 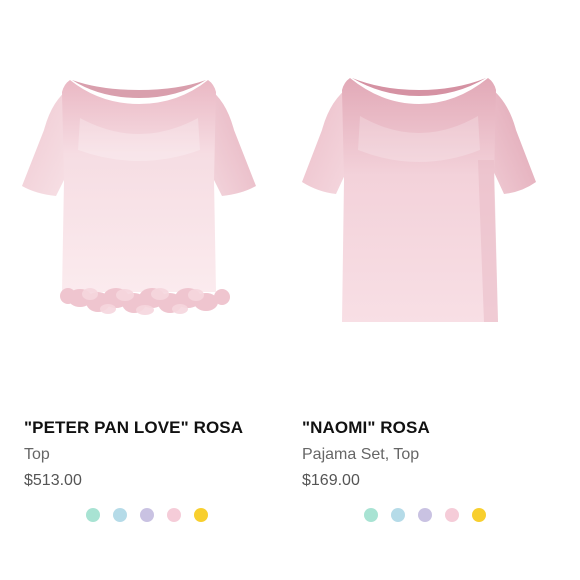 I want to click on product-category: Top, so click(x=37, y=454).